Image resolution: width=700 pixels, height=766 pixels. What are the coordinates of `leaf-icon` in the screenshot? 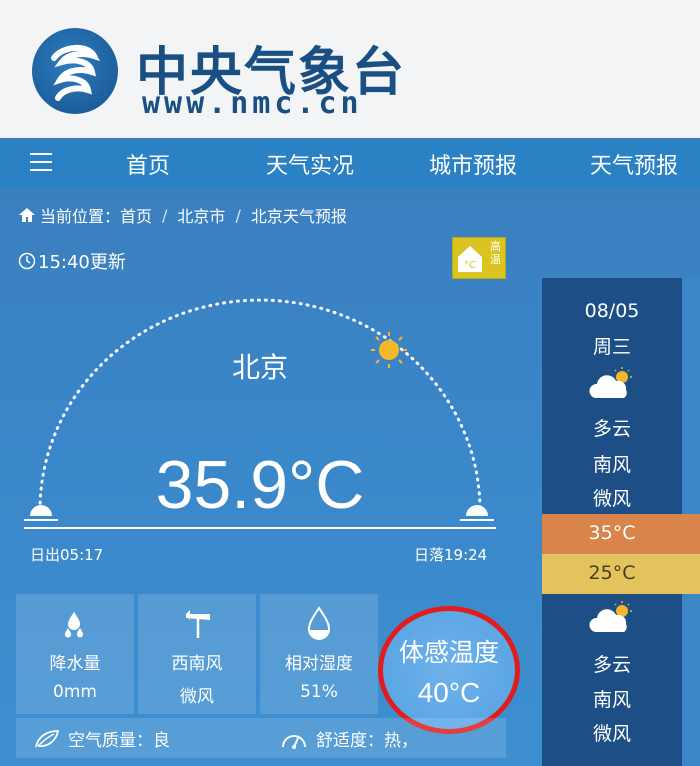 It's located at (47, 738).